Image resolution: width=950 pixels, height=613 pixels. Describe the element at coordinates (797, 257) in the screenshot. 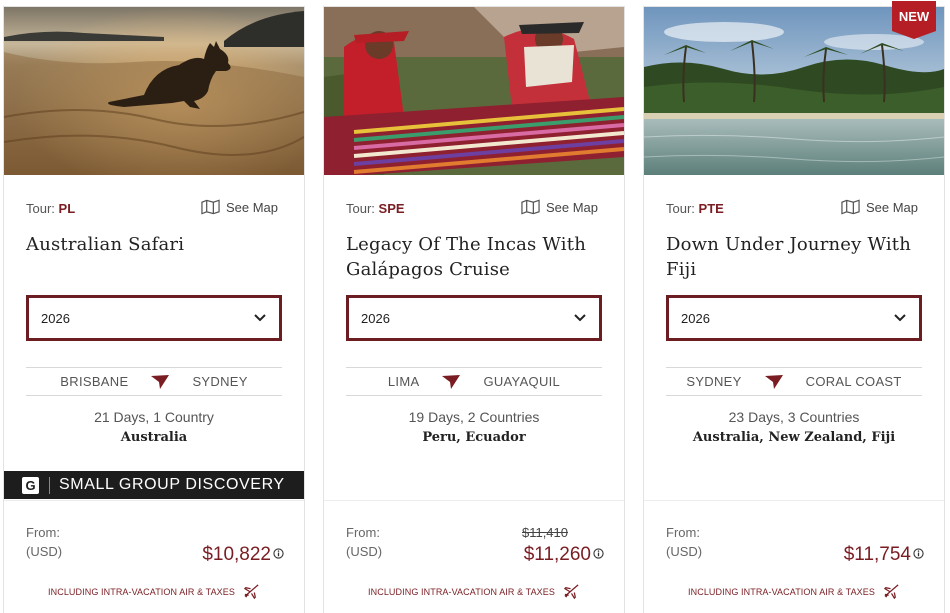

I see `tour-title: Down Under Journey With Fiji` at that location.